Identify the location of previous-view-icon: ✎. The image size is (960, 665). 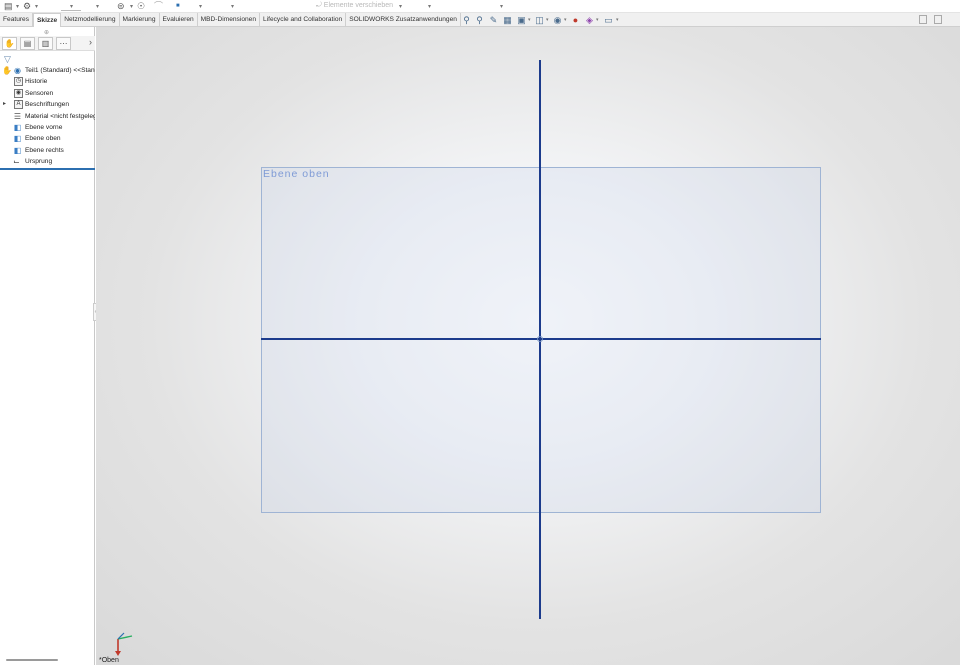
(493, 20).